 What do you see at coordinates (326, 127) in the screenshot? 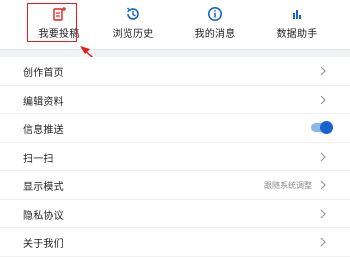
I see `toggle-knob` at bounding box center [326, 127].